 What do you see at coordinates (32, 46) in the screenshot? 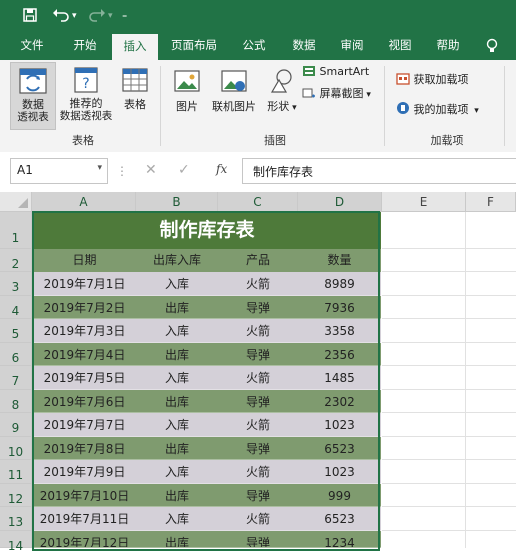
I see `tab-file: 文件` at bounding box center [32, 46].